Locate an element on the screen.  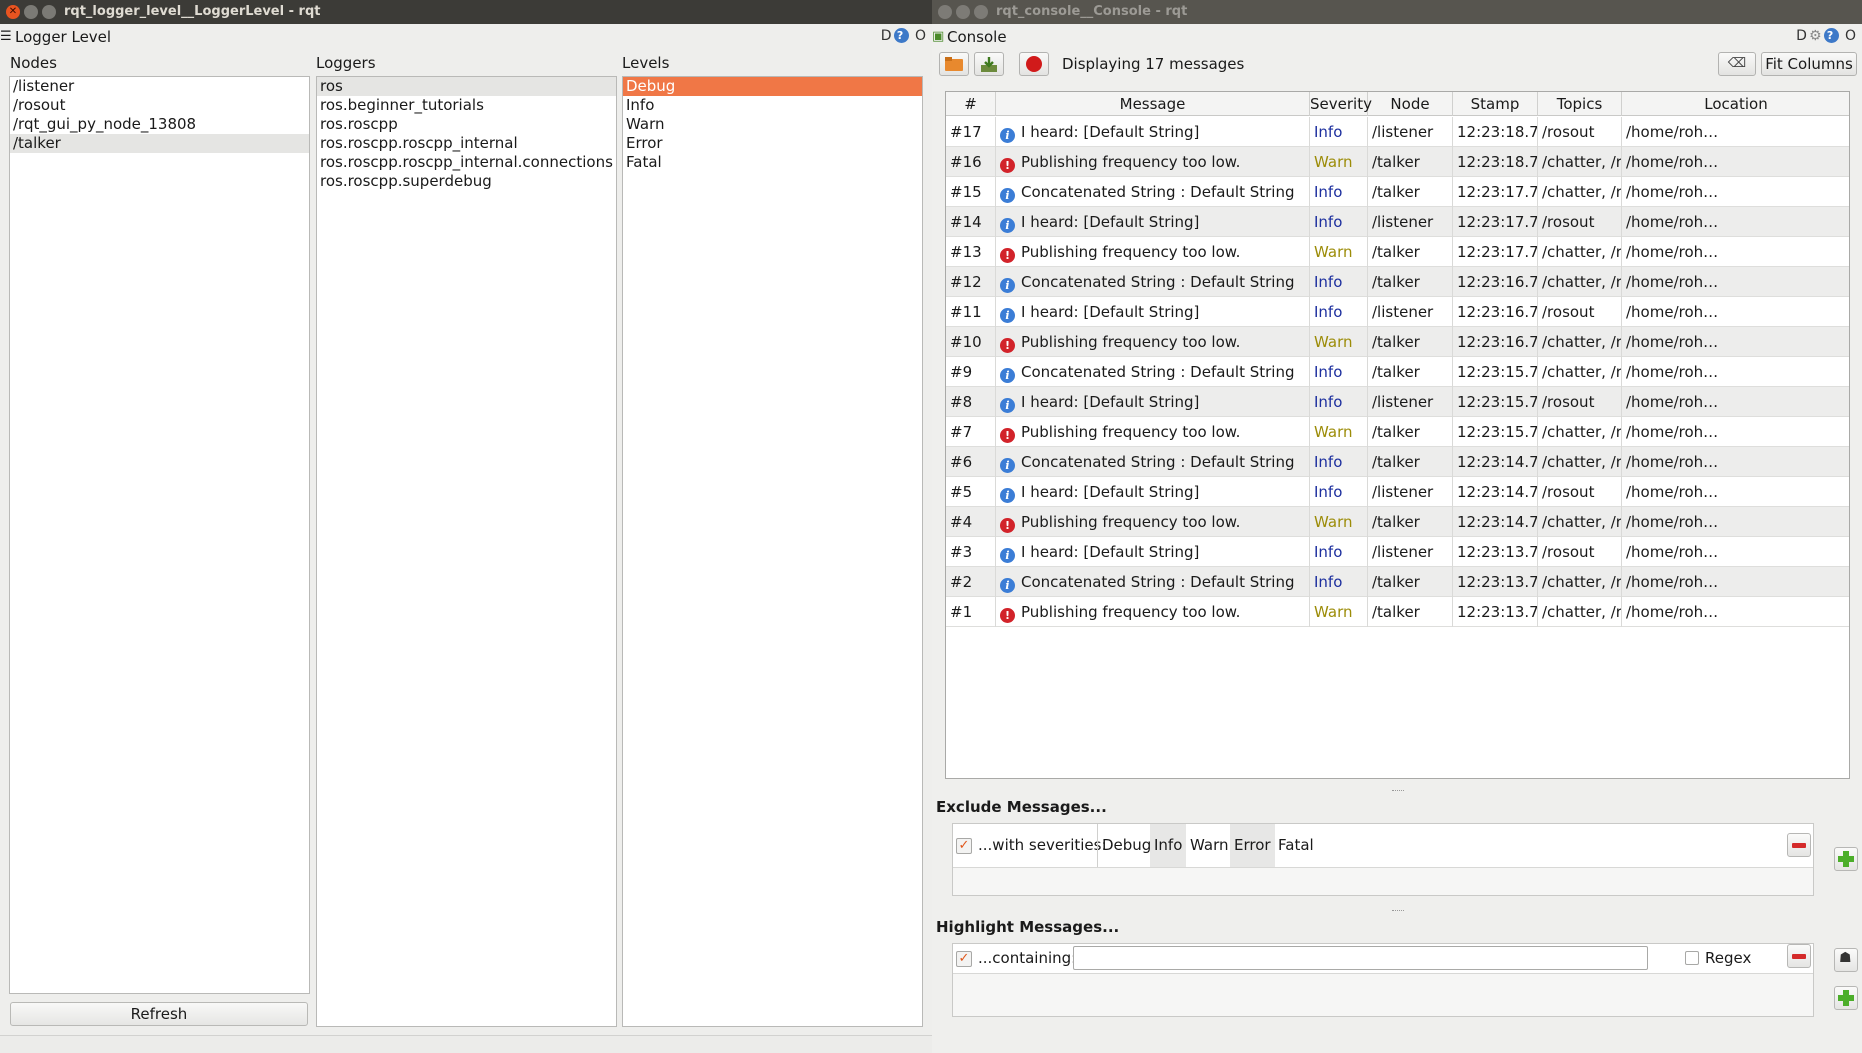
severity-option-error: Error is located at coordinates (1252, 845).